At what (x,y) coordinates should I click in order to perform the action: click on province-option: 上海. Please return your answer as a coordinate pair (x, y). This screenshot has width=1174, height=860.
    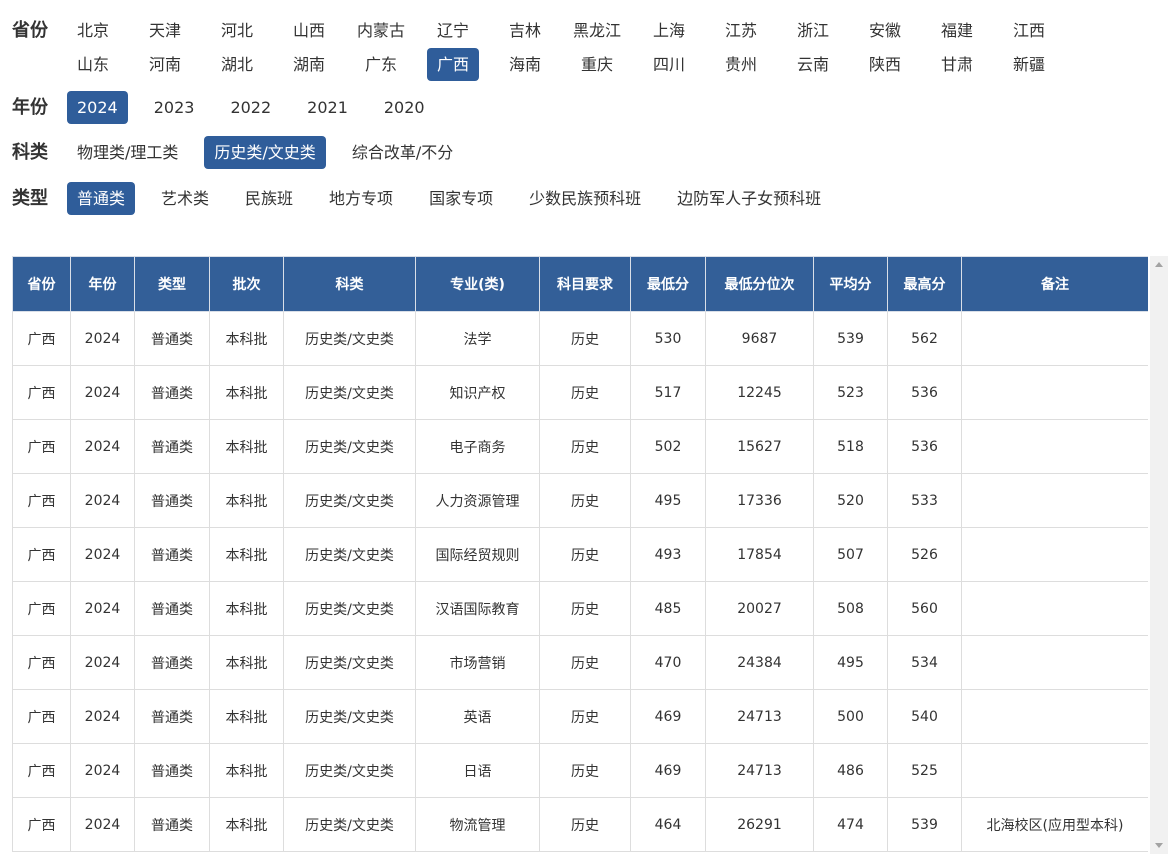
    Looking at the image, I should click on (669, 30).